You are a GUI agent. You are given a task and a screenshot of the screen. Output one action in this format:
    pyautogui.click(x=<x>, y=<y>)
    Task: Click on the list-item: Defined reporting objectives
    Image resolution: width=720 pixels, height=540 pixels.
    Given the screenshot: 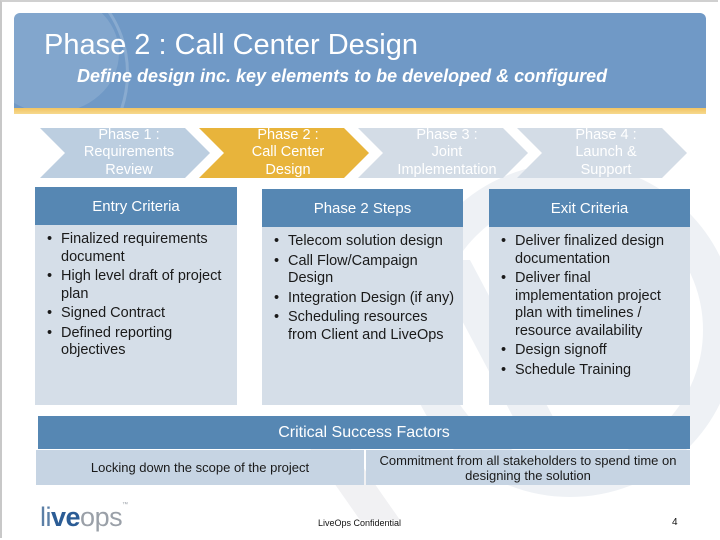 What is the action you would take?
    pyautogui.click(x=136, y=342)
    